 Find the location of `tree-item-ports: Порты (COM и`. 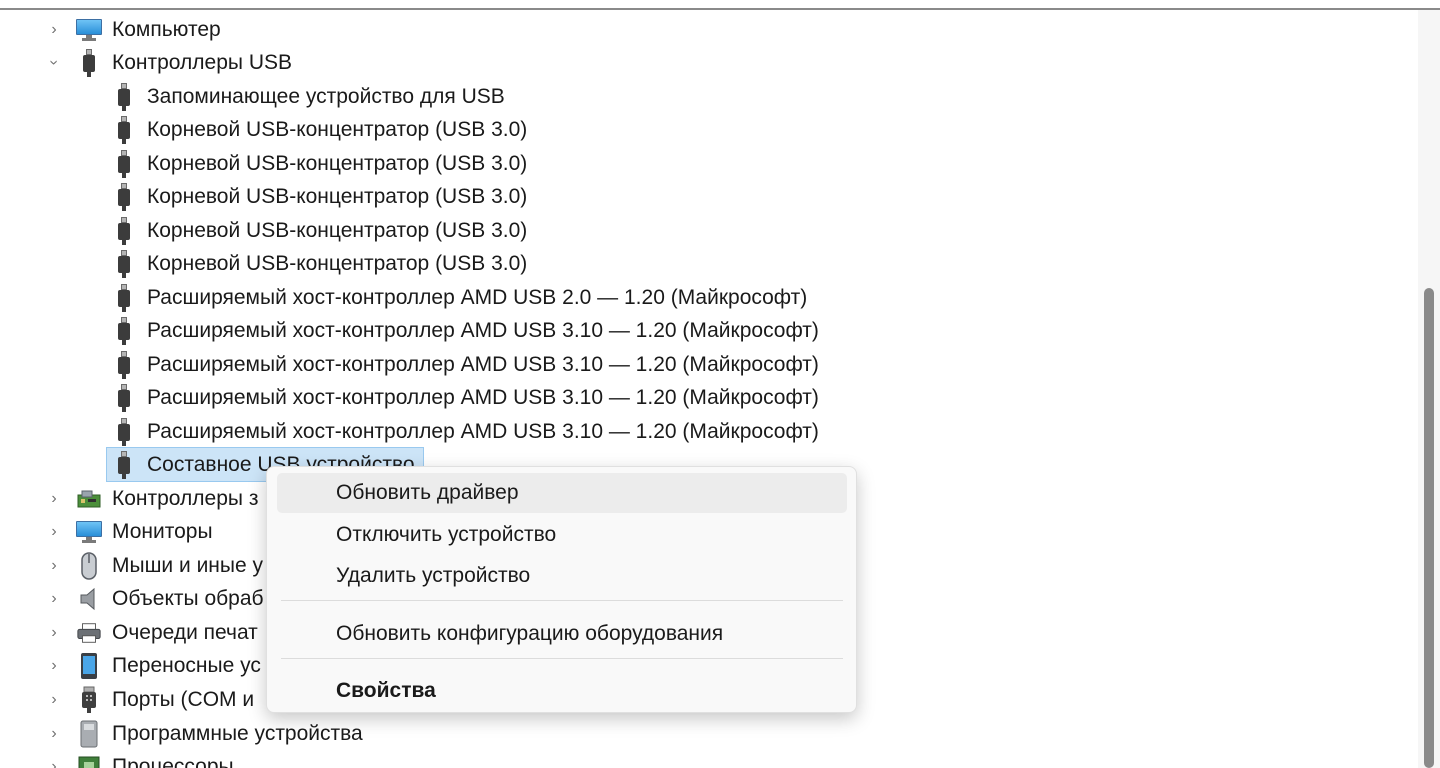

tree-item-ports: Порты (COM и is located at coordinates (165, 699).